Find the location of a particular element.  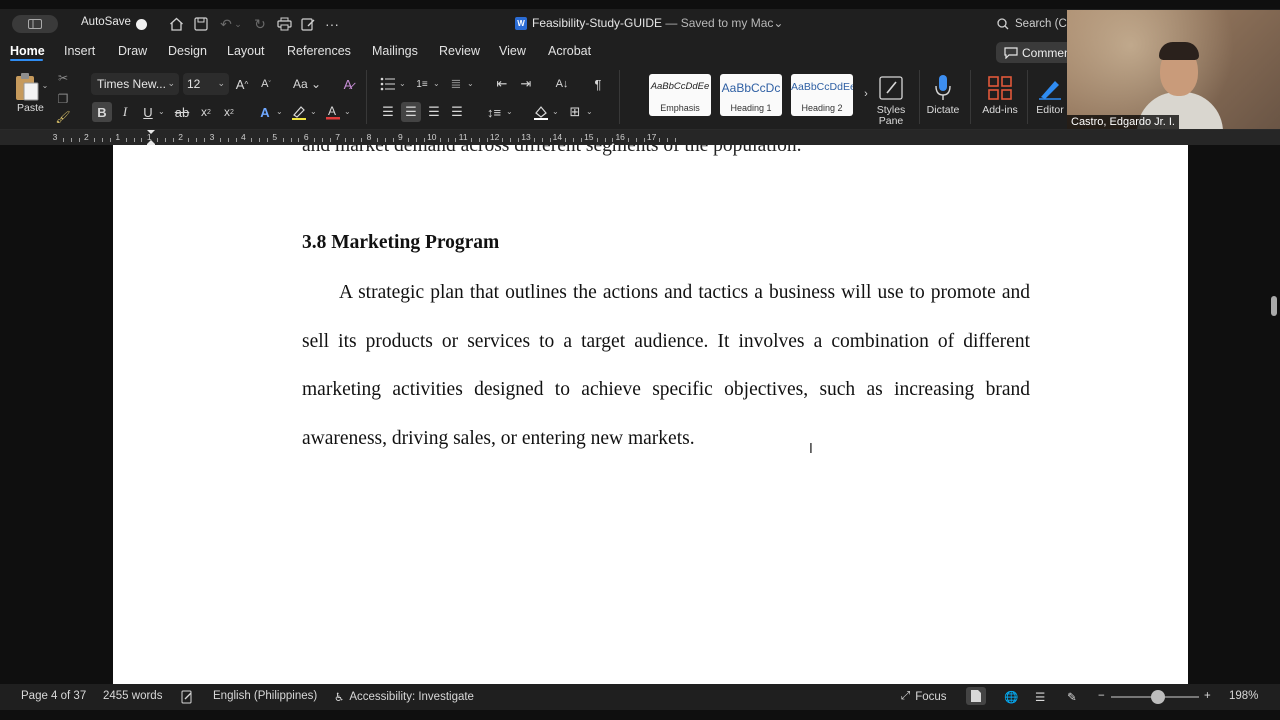

highlight-icon is located at coordinates (299, 112).